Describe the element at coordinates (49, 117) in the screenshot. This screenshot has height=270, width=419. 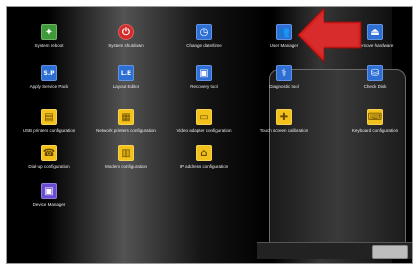
I see `usb-printer-icon: ▤` at that location.